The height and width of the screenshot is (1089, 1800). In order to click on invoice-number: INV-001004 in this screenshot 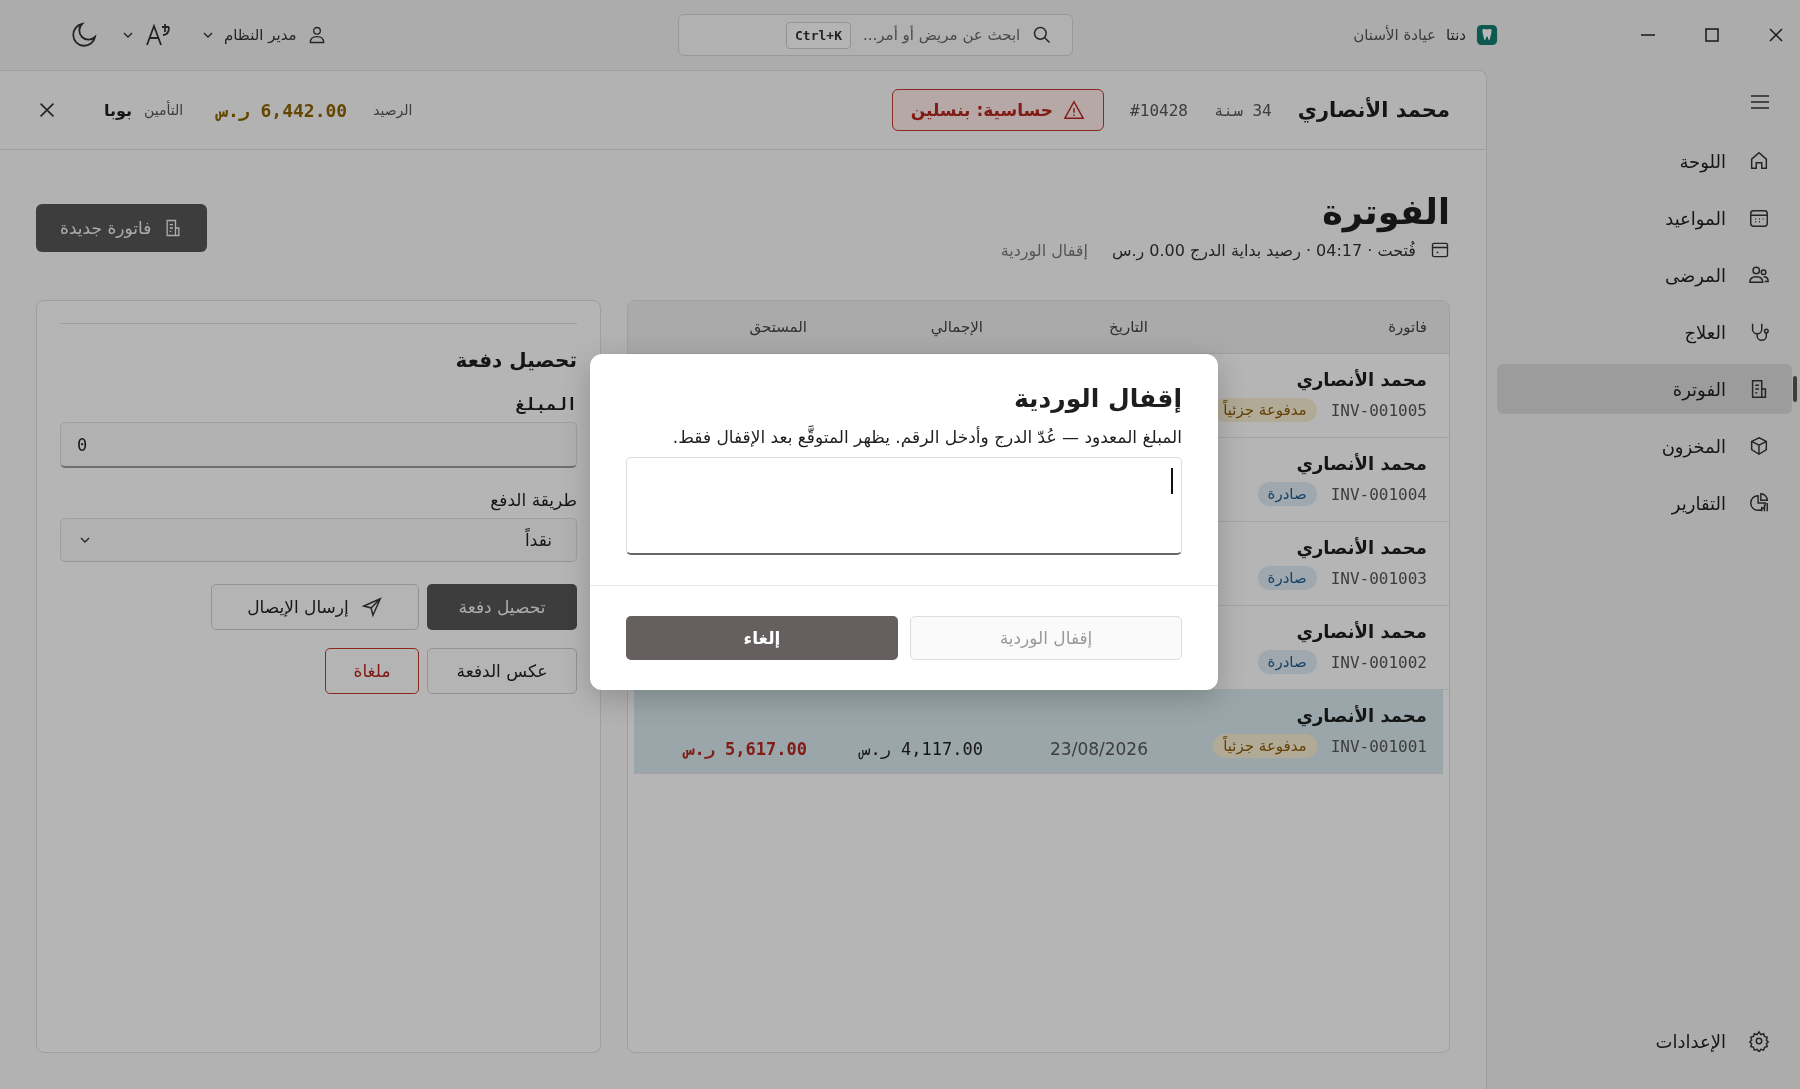, I will do `click(1378, 494)`.